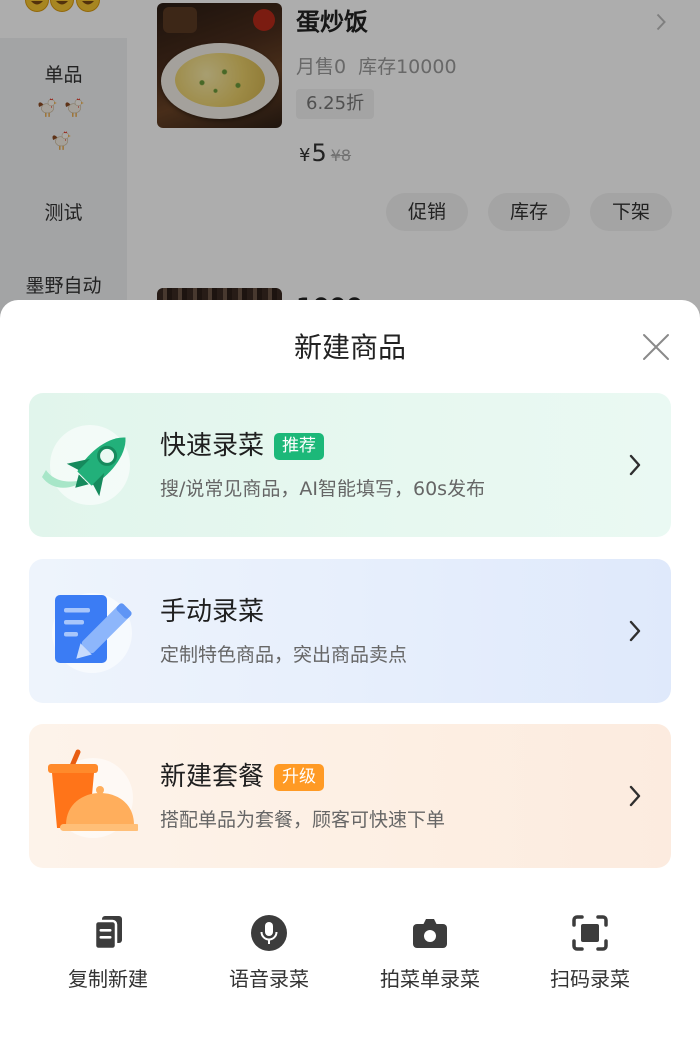 This screenshot has height=1044, width=700. What do you see at coordinates (299, 446) in the screenshot?
I see `recommend-badge: 推荐` at bounding box center [299, 446].